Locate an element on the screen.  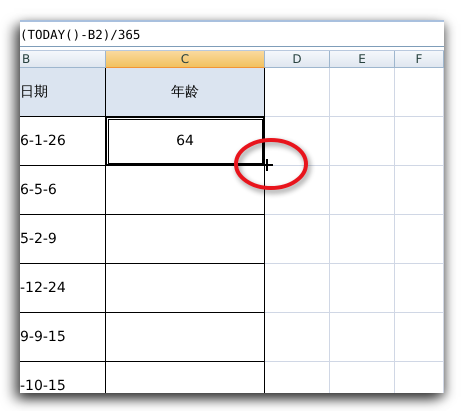
column-header: D is located at coordinates (297, 59).